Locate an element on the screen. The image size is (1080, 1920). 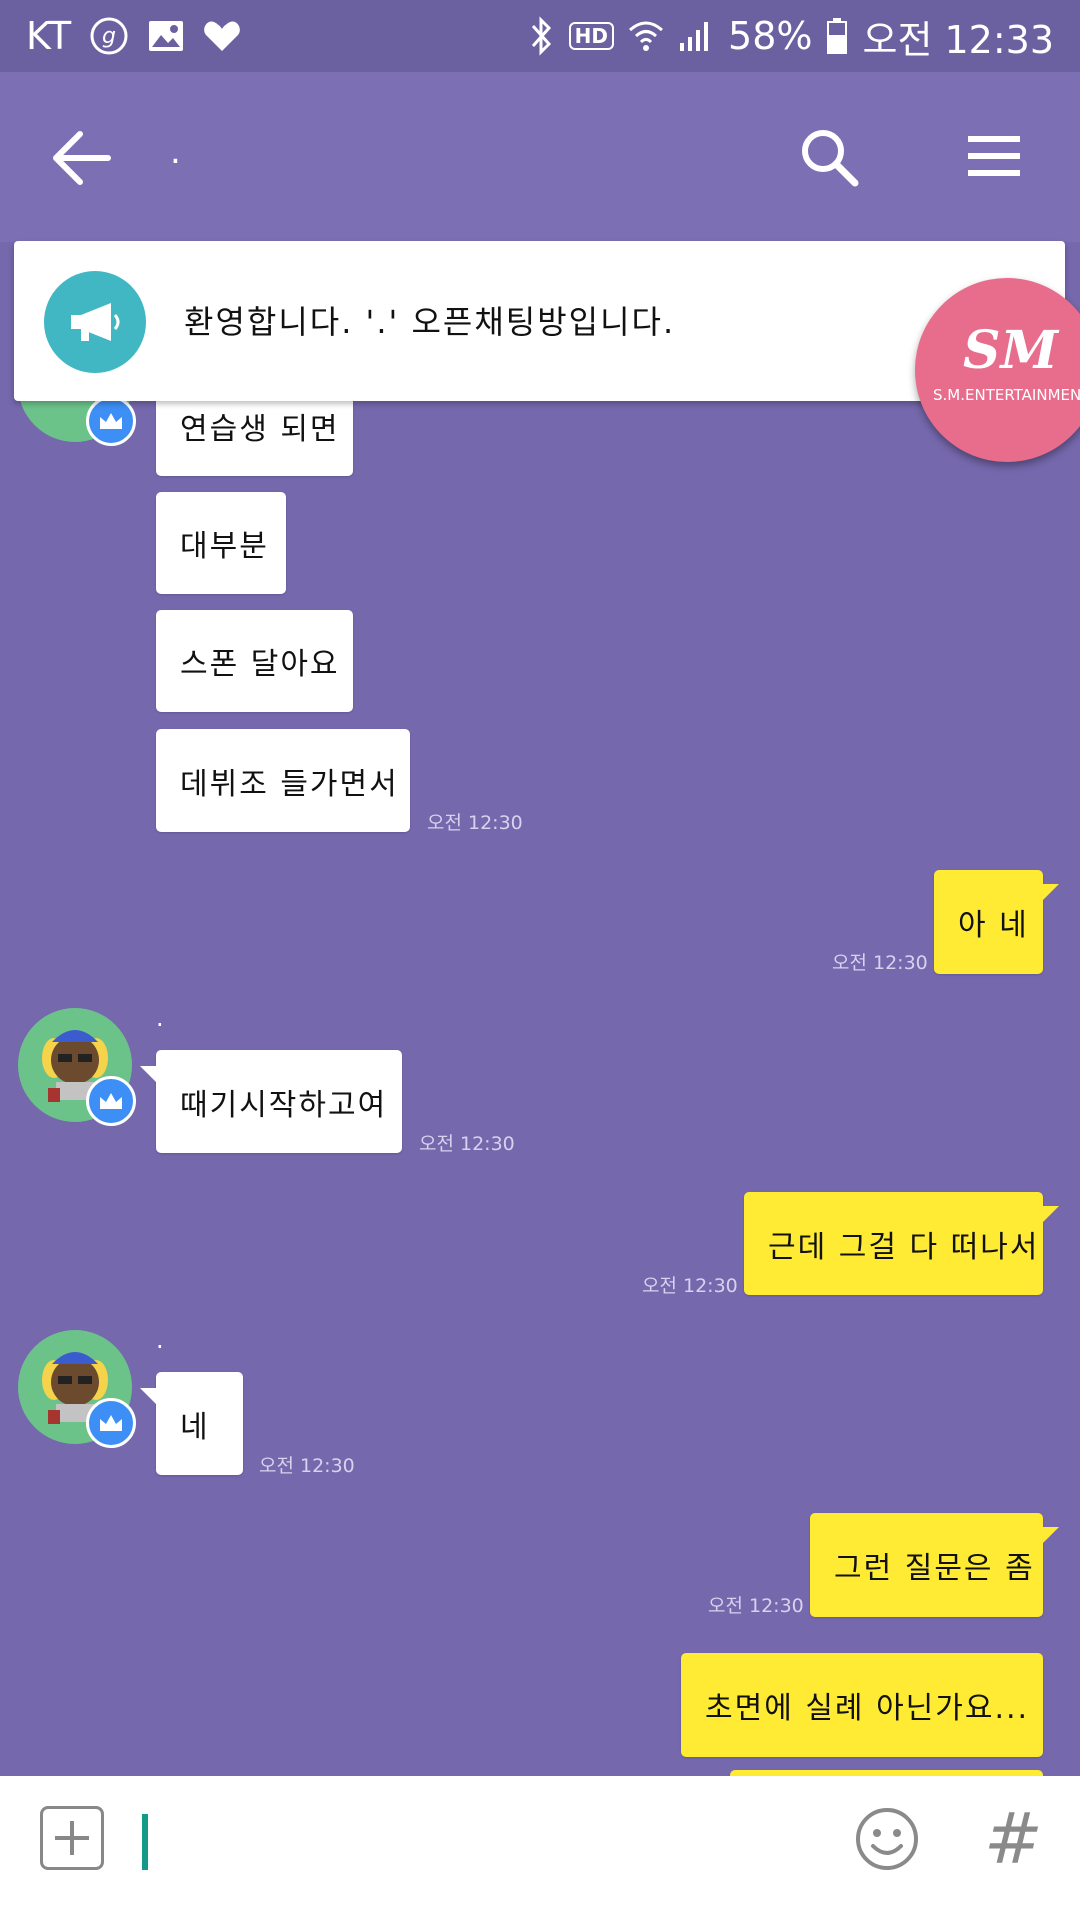
message-text: 그런 질문은 좀 is located at coordinates (934, 1568).